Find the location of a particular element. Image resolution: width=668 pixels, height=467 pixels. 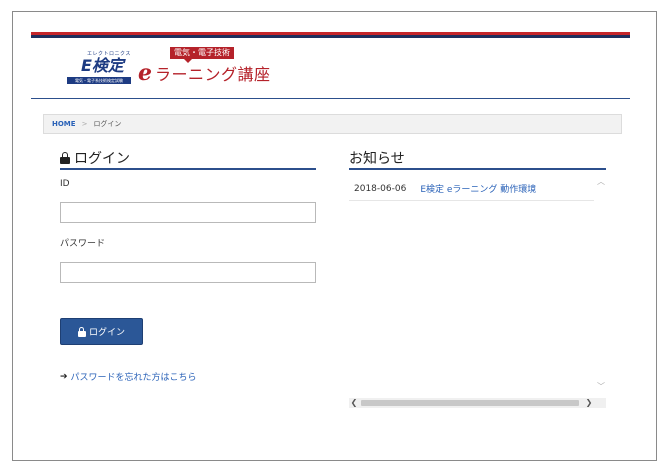

list-item: 2018-06-06 E検定 eラーニング 動作環境 is located at coordinates (471, 189).